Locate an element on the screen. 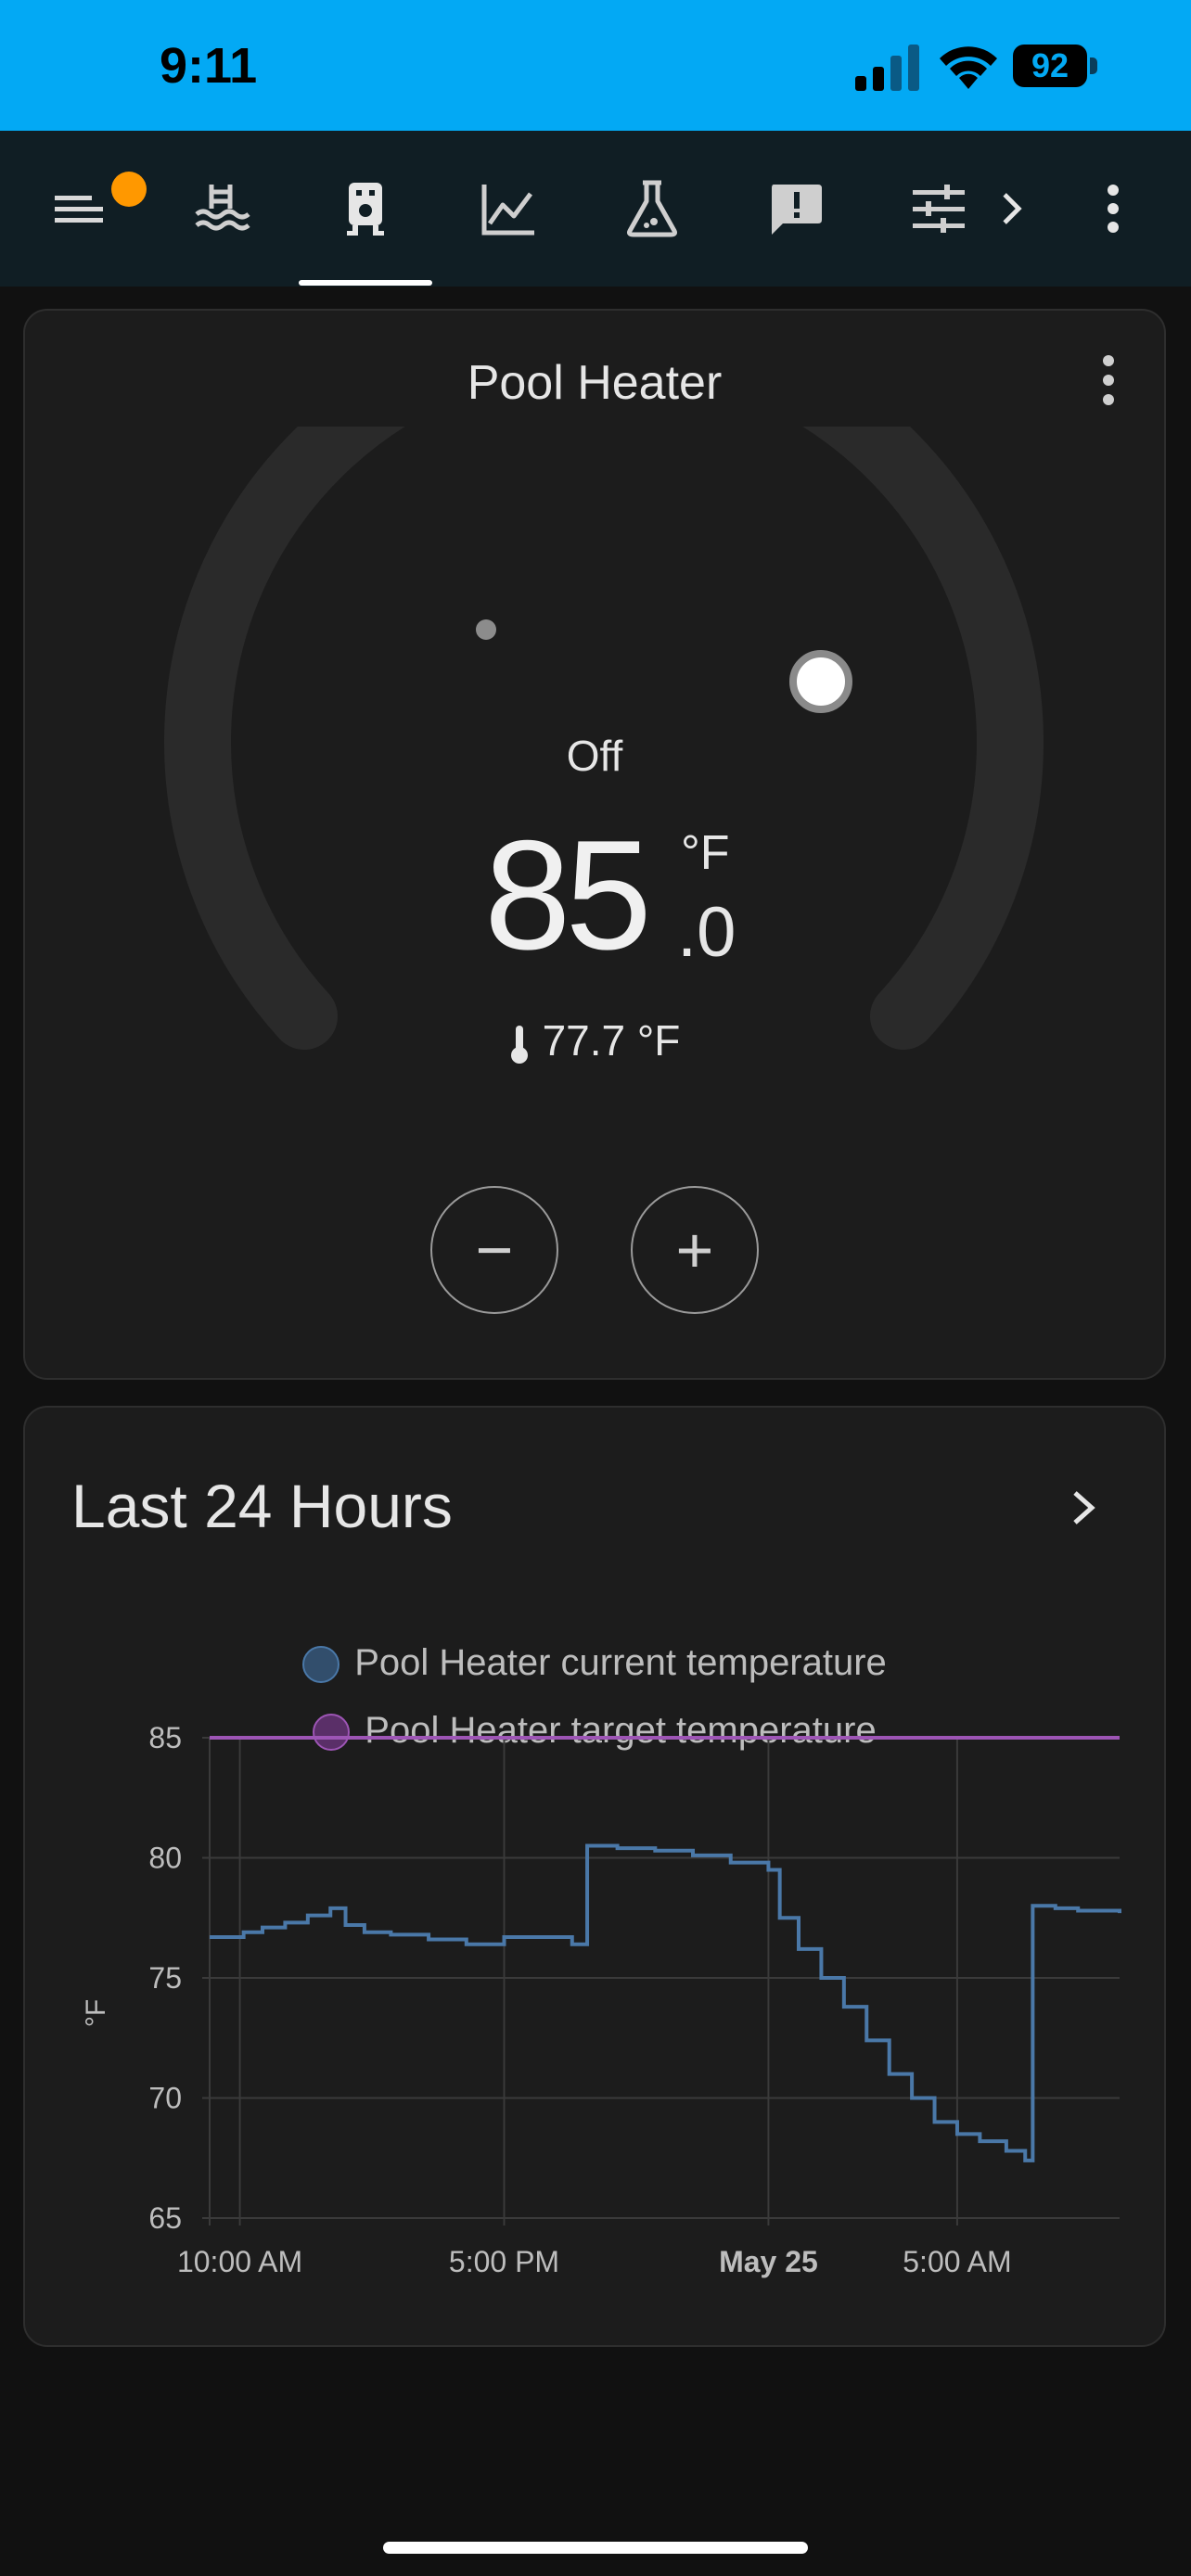  menu-icon is located at coordinates (79, 209).